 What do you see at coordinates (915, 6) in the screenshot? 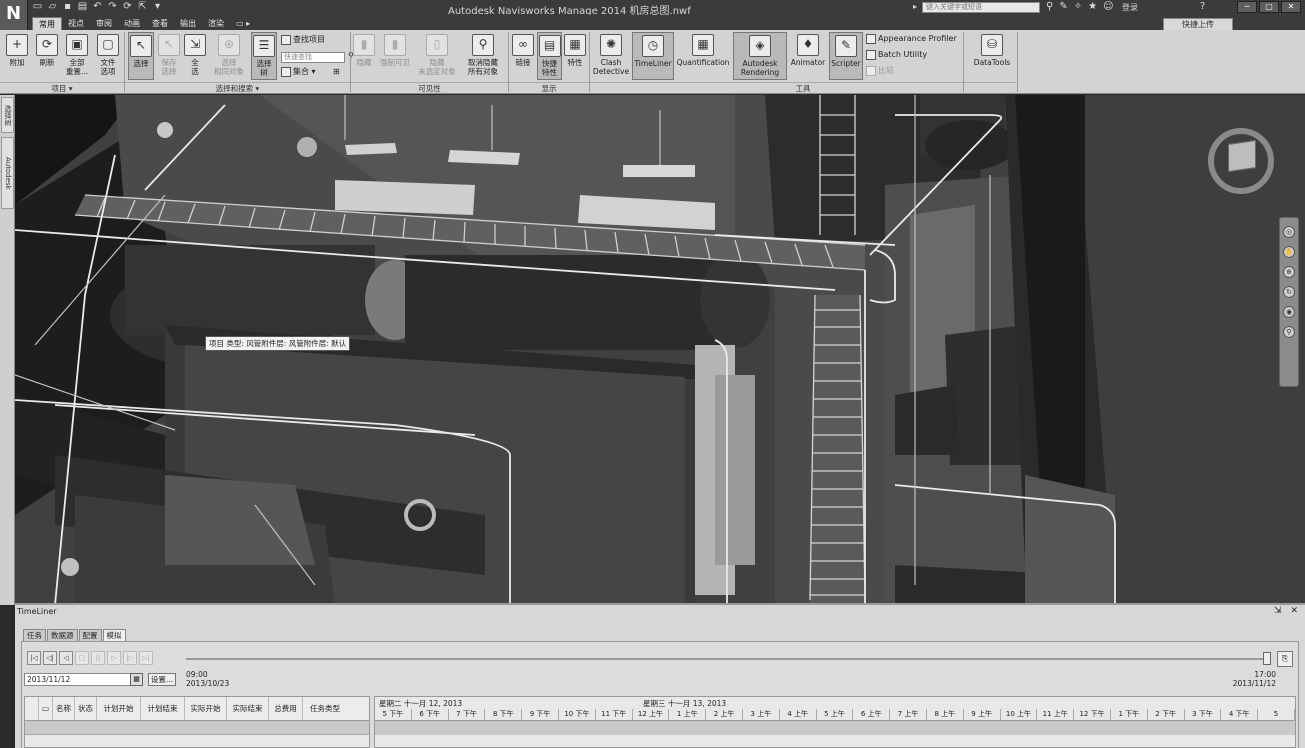
I see `search-expand-icon: ▸` at bounding box center [915, 6].